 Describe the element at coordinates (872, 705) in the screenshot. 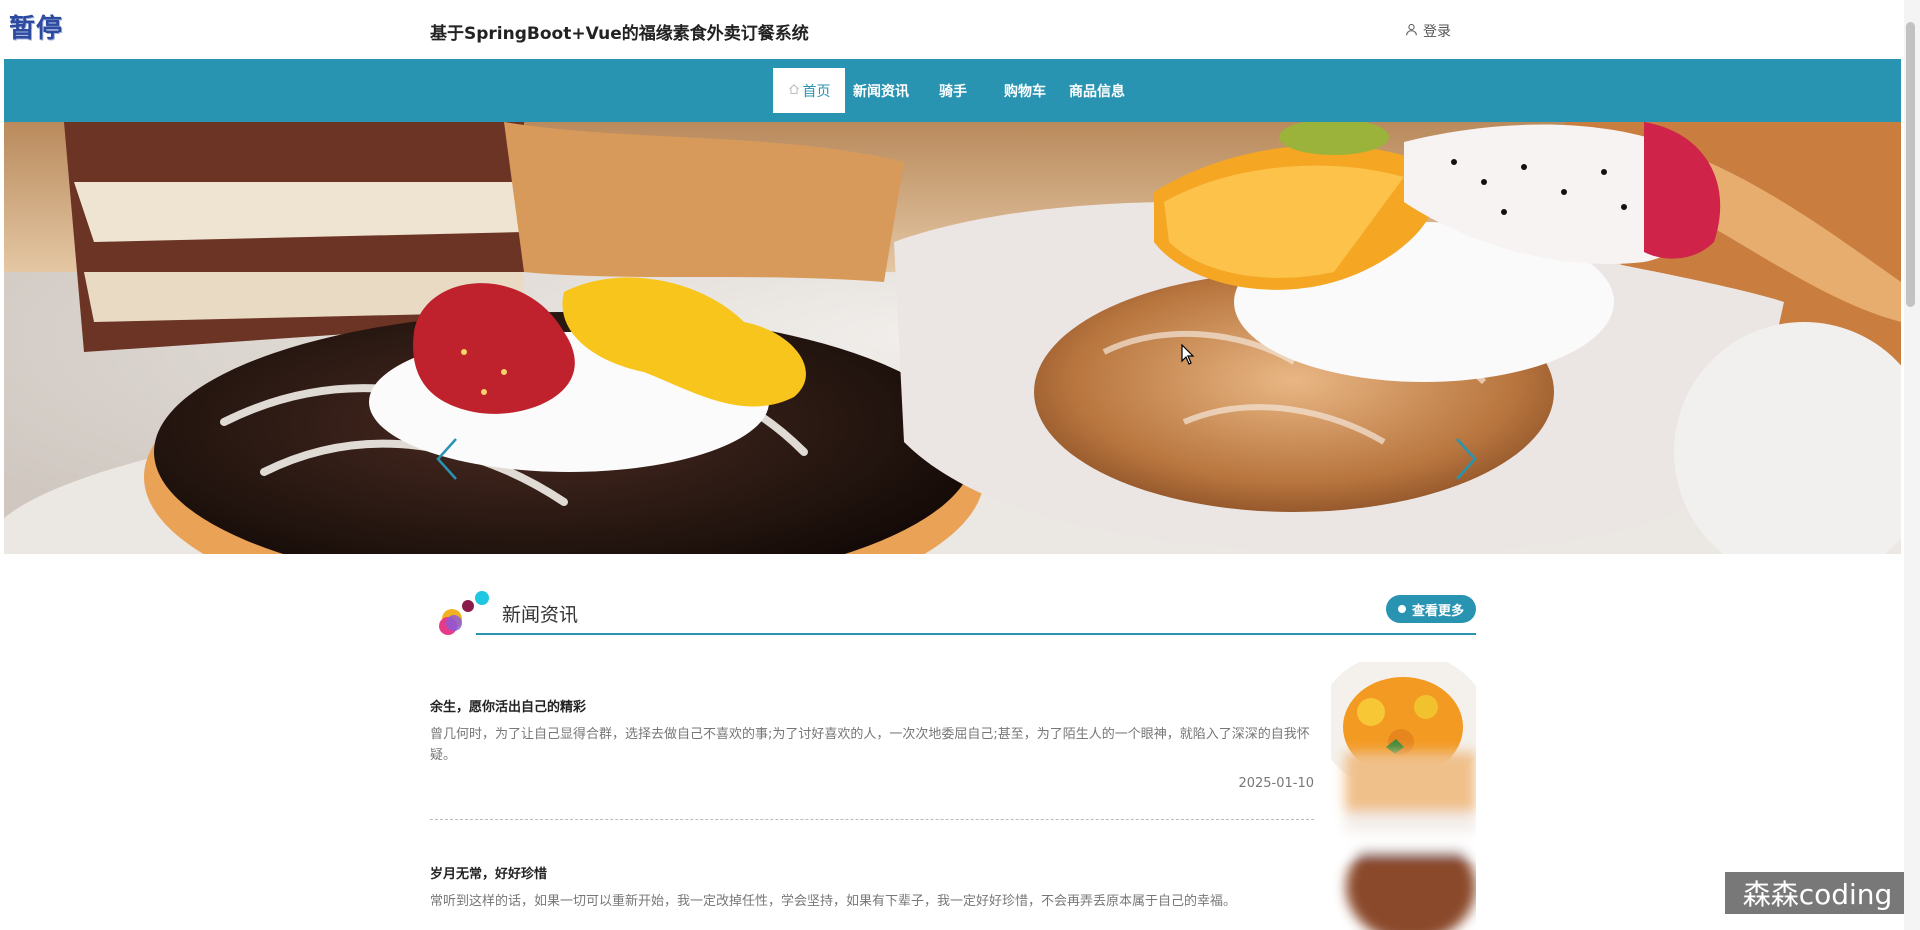

I see `news-item-title: 余生，愿你活出自己的精彩` at that location.